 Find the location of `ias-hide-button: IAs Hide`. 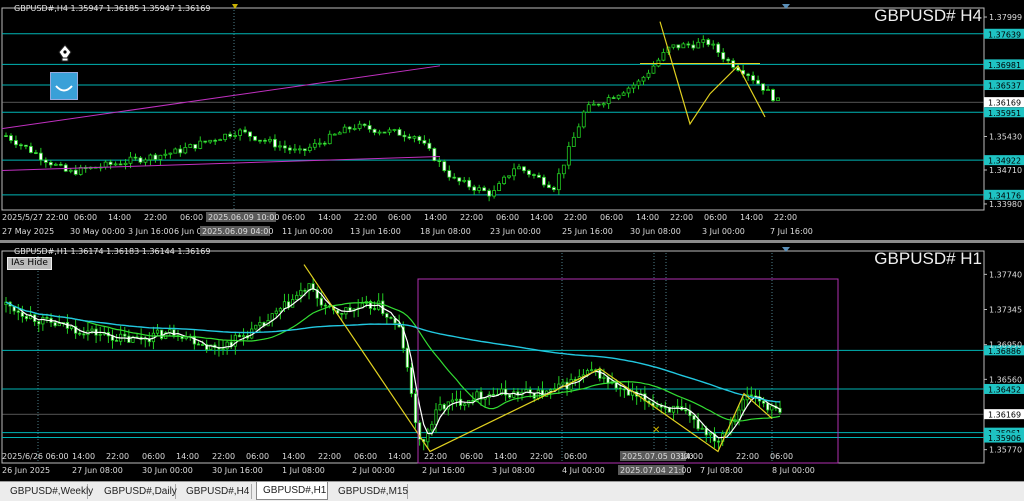

ias-hide-button: IAs Hide is located at coordinates (29, 263).